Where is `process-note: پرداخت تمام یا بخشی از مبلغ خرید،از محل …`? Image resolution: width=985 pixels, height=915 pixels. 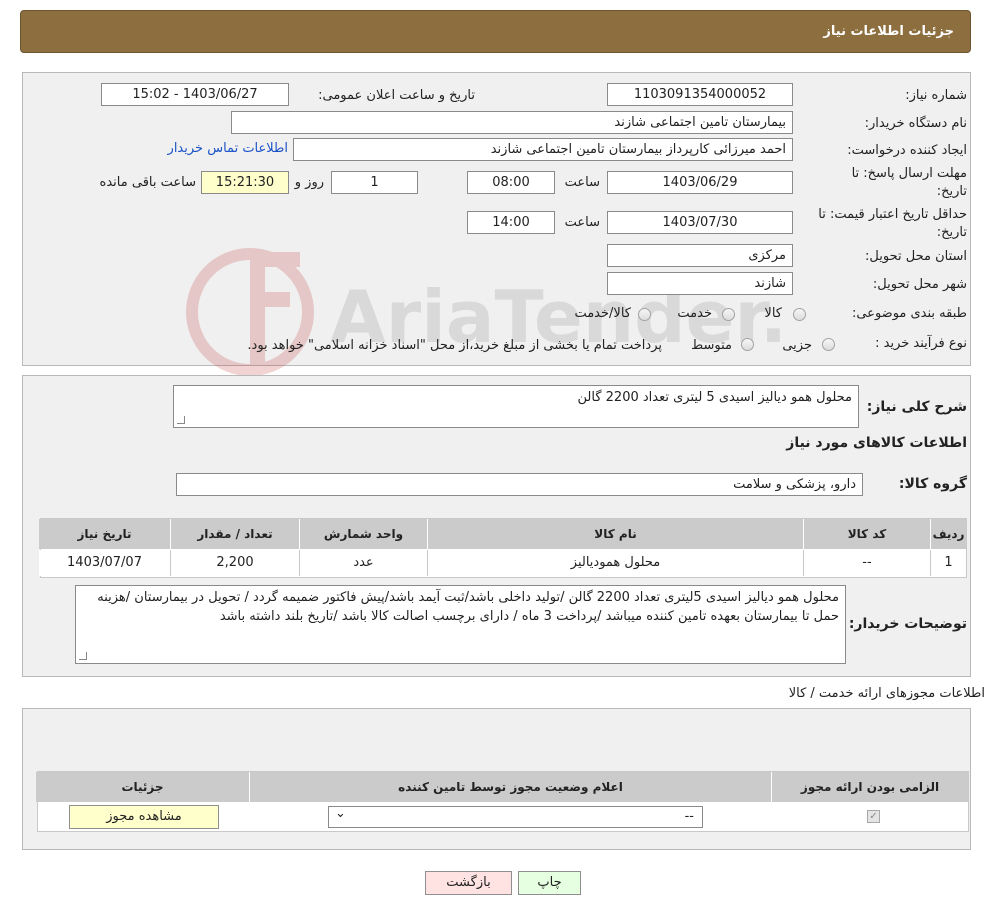
process-note: پرداخت تمام یا بخشی از مبلغ خرید،از محل … is located at coordinates (454, 345).